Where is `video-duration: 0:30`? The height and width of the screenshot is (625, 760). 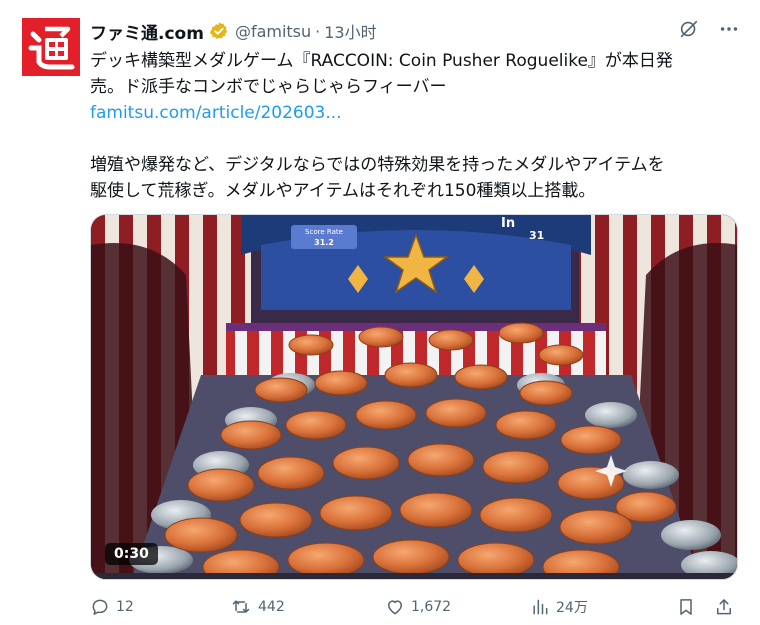
video-duration: 0:30 is located at coordinates (131, 554).